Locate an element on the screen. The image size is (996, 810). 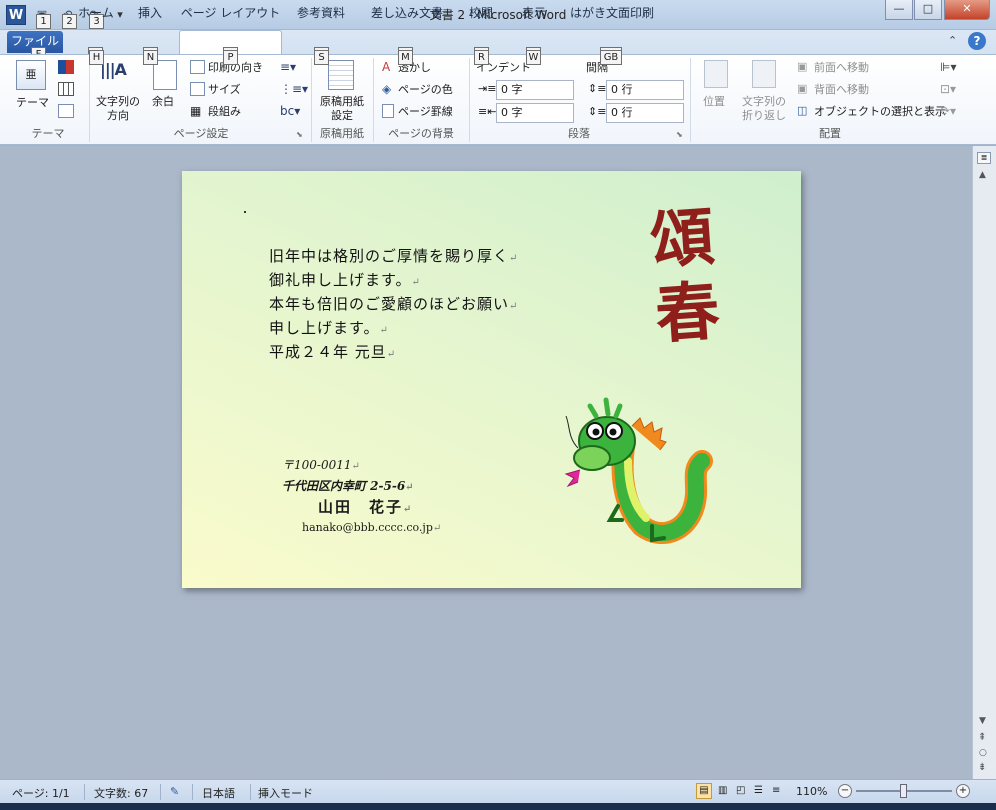
previous-page-icon: ⇞ is located at coordinates (982, 737).